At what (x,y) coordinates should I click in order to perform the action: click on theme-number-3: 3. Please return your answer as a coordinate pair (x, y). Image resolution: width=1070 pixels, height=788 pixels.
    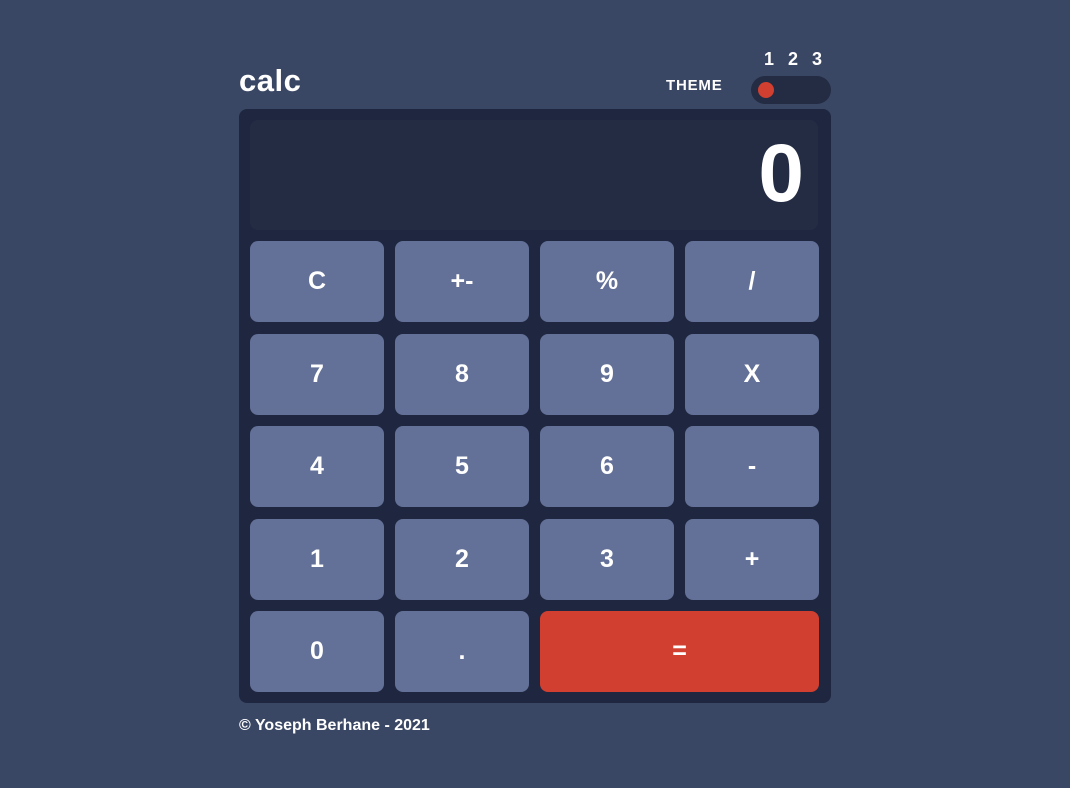
    Looking at the image, I should click on (817, 59).